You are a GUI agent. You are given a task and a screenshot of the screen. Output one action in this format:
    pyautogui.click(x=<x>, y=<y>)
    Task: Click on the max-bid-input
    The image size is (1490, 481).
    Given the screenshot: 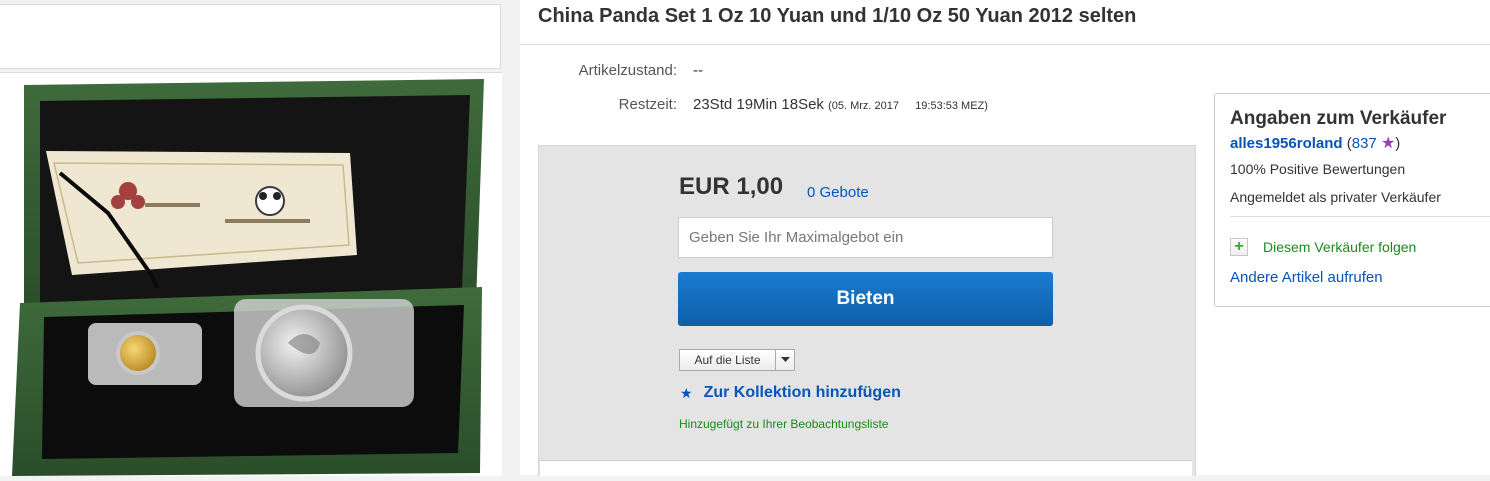 What is the action you would take?
    pyautogui.click(x=865, y=237)
    